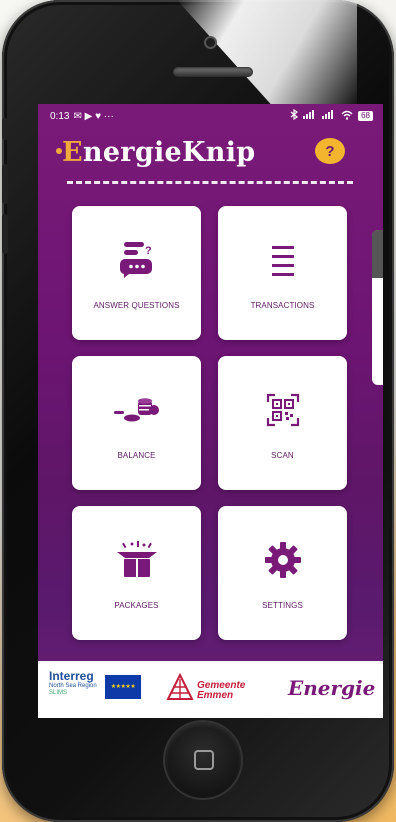  What do you see at coordinates (377, 307) in the screenshot?
I see `side-scroll-indicator` at bounding box center [377, 307].